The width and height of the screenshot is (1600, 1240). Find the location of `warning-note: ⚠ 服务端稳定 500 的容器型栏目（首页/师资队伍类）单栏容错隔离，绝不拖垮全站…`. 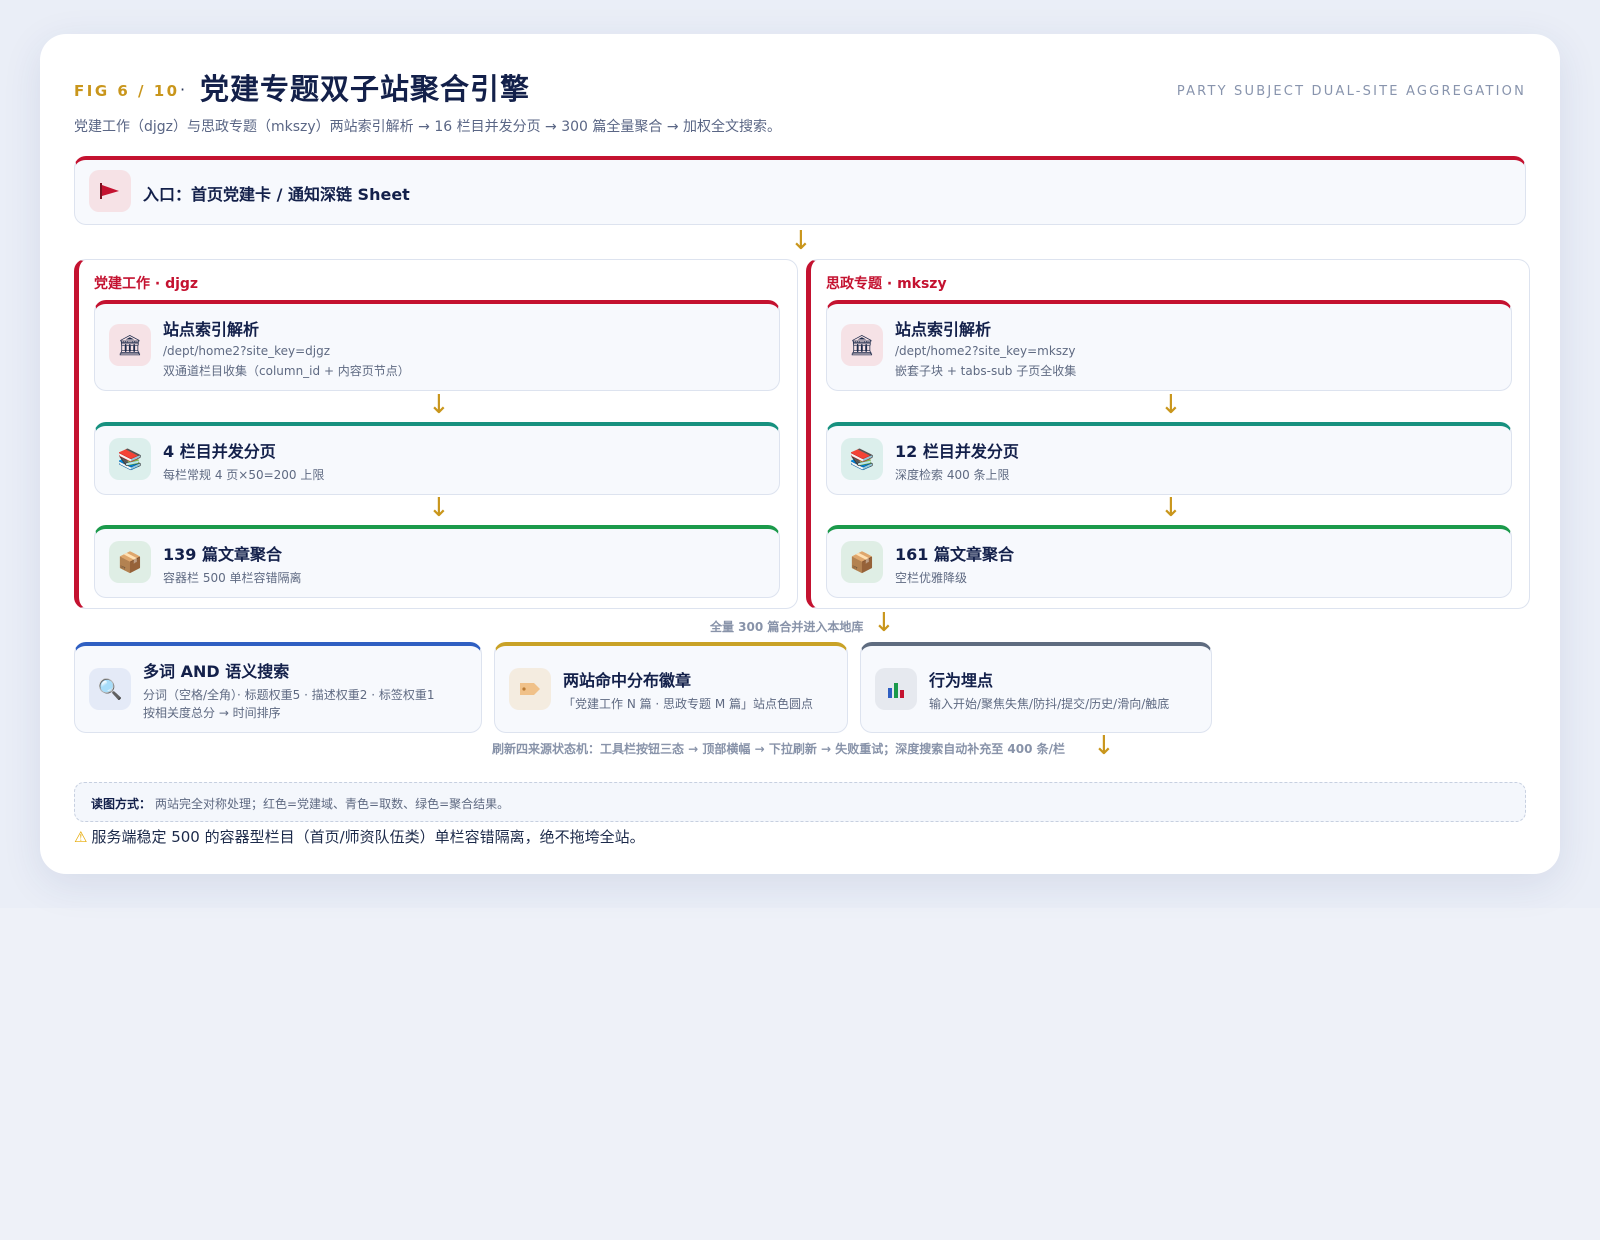

warning-note: ⚠ 服务端稳定 500 的容器型栏目（首页/师资队伍类）单栏容错隔离，绝不拖垮全站… is located at coordinates (359, 836).